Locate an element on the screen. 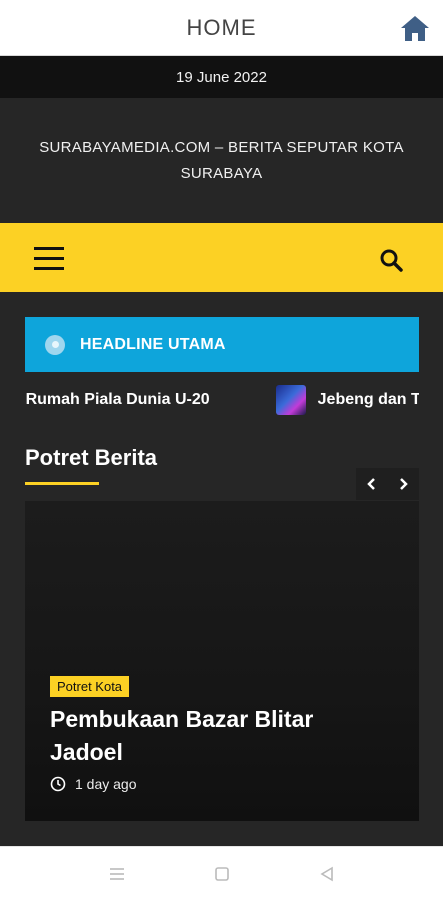 The width and height of the screenshot is (443, 901). date-bar: 19 June 2022 is located at coordinates (221, 77).